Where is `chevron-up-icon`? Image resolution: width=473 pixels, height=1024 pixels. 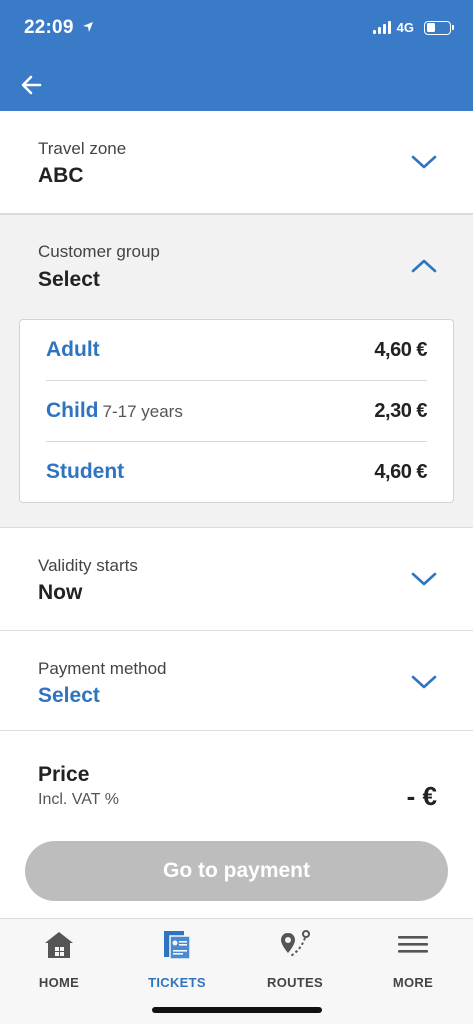
chevron-up-icon is located at coordinates (424, 266).